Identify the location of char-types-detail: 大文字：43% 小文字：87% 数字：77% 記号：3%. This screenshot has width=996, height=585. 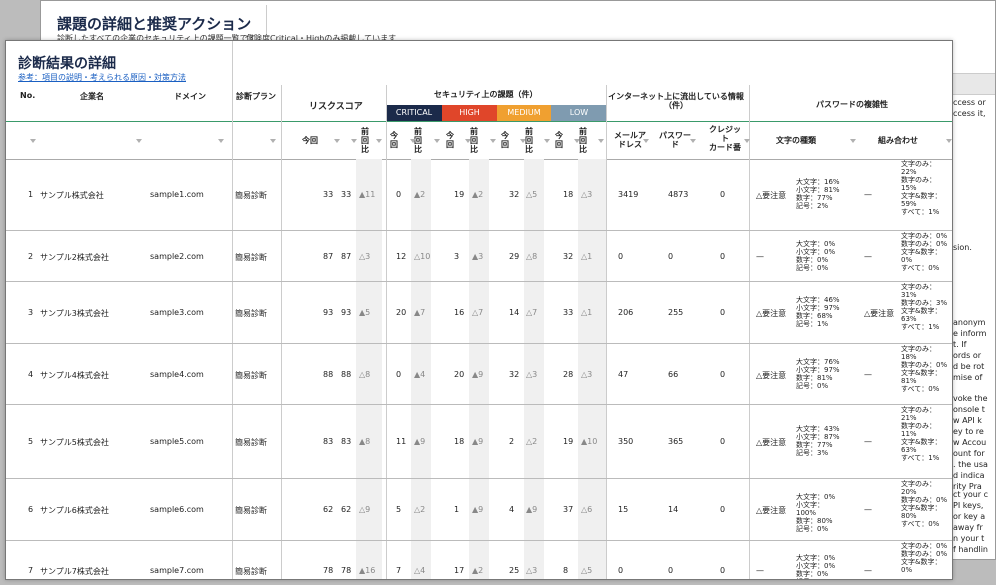
(818, 441).